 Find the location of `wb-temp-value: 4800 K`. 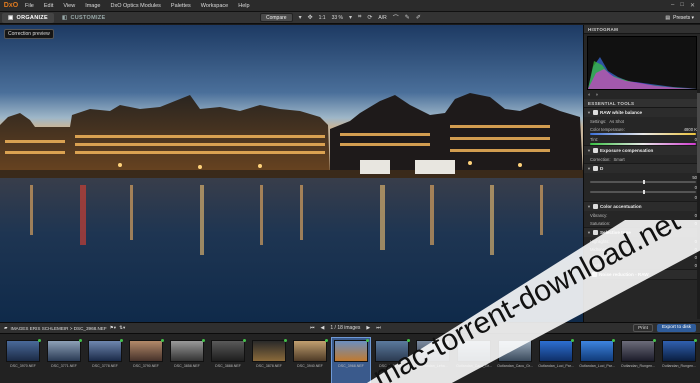

wb-temp-value: 4800 K is located at coordinates (690, 129).